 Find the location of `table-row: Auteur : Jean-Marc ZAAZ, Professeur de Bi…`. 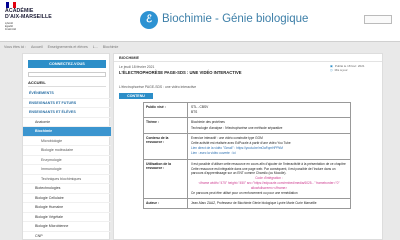

table-row: Auteur : Jean-Marc ZAAZ, Professeur de Bi… is located at coordinates (247, 204).